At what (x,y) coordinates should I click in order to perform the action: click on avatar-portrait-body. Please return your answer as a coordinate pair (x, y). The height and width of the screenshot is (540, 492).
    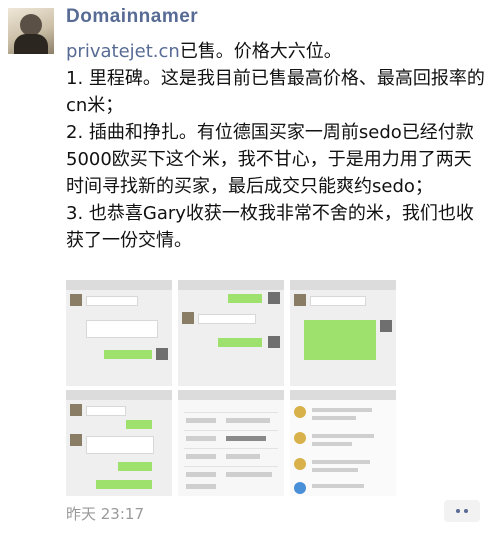
    Looking at the image, I should click on (31, 44).